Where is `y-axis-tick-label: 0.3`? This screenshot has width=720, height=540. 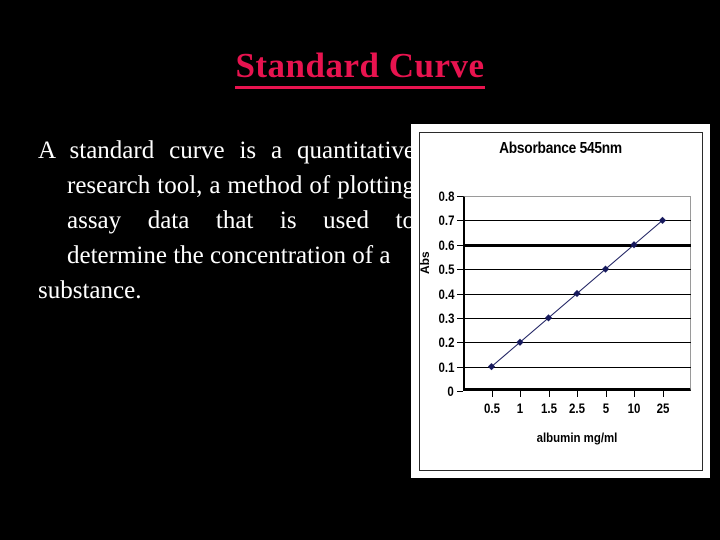
y-axis-tick-label: 0.3 is located at coordinates (446, 317).